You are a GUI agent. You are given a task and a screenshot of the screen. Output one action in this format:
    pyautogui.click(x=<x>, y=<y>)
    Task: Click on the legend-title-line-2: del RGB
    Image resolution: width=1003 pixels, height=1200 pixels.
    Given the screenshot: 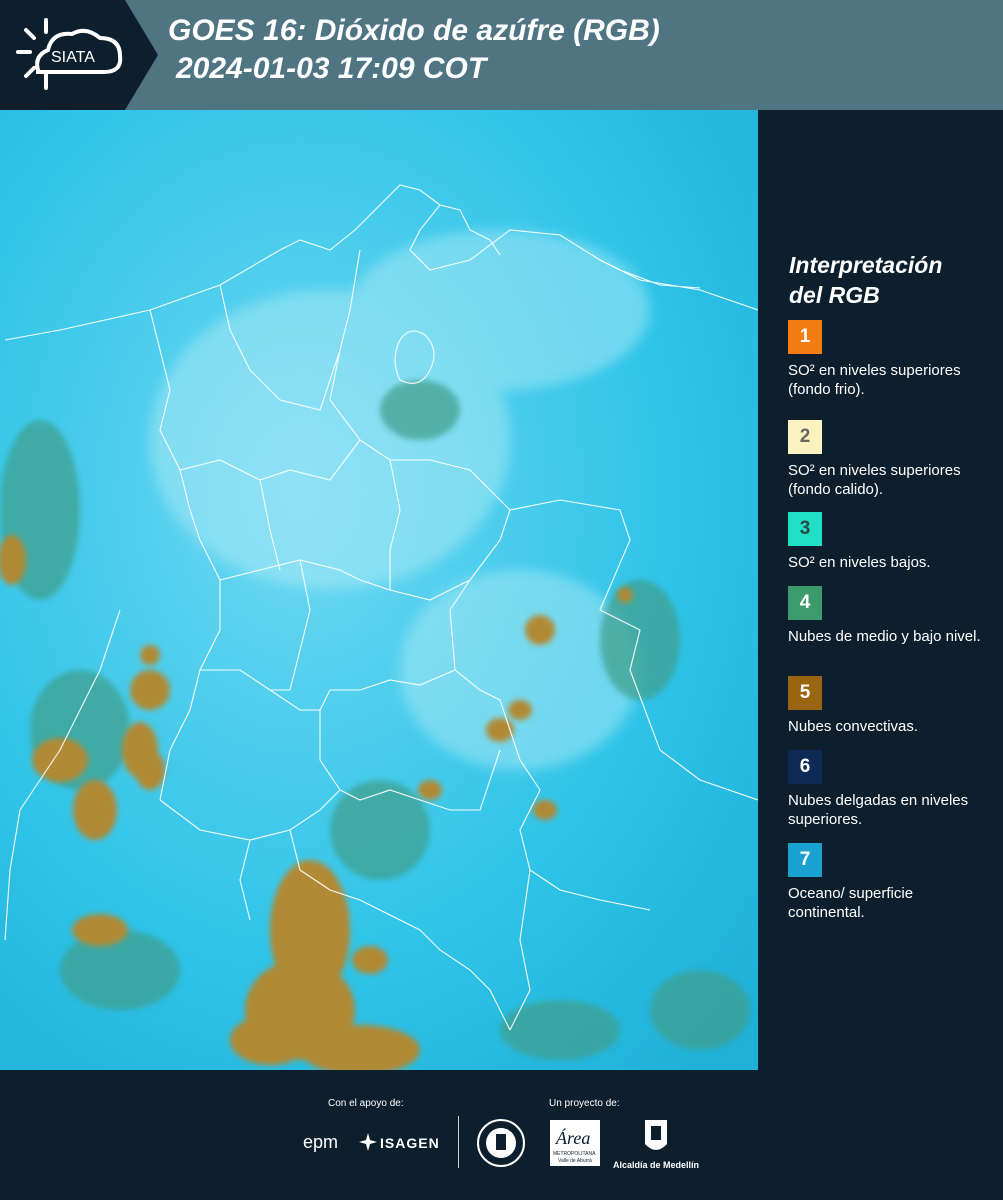 What is the action you would take?
    pyautogui.click(x=834, y=295)
    